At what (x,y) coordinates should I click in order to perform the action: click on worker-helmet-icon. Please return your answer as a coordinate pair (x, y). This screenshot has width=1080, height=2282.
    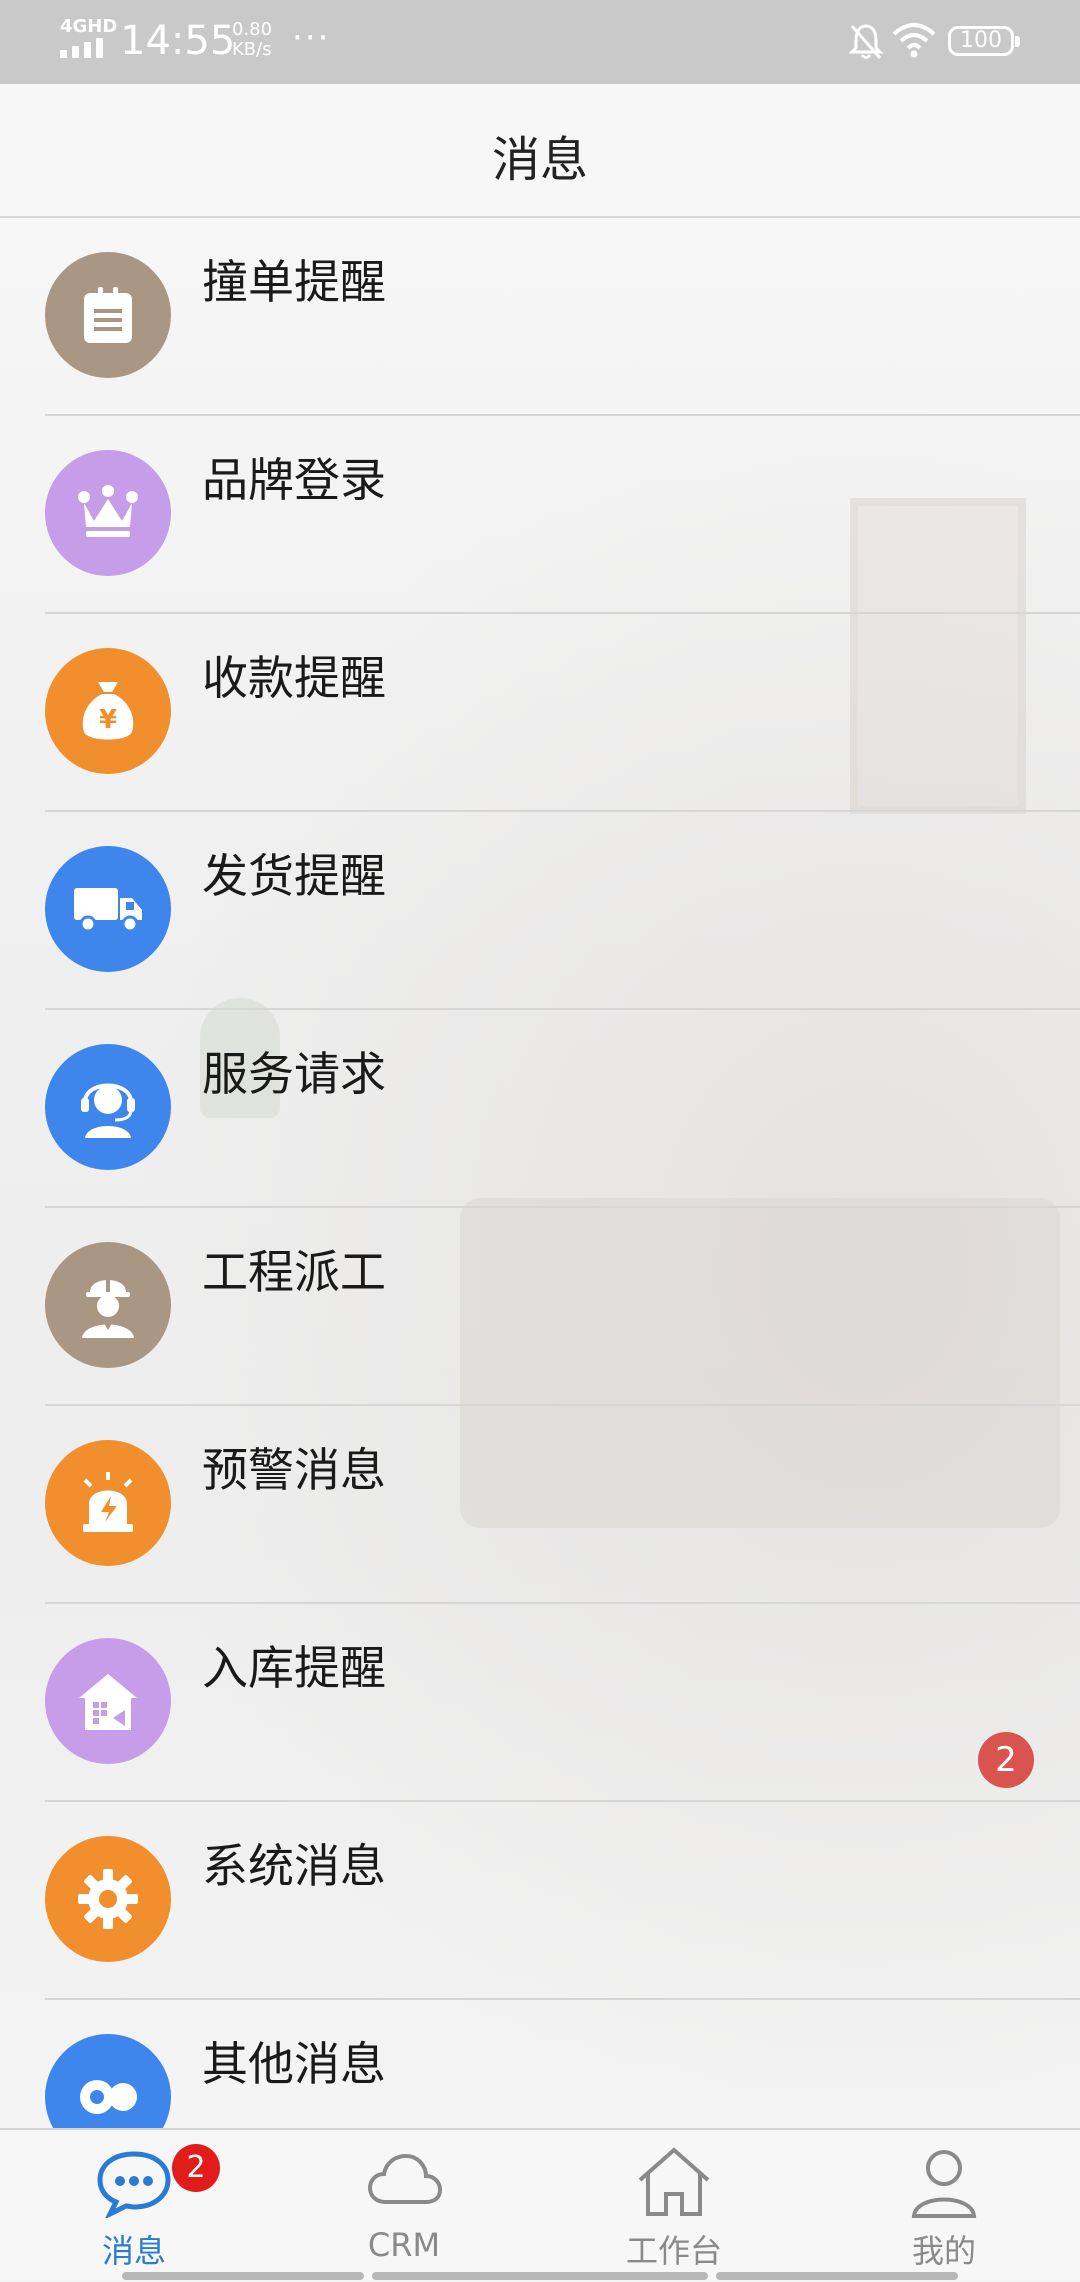
    Looking at the image, I should click on (108, 1305).